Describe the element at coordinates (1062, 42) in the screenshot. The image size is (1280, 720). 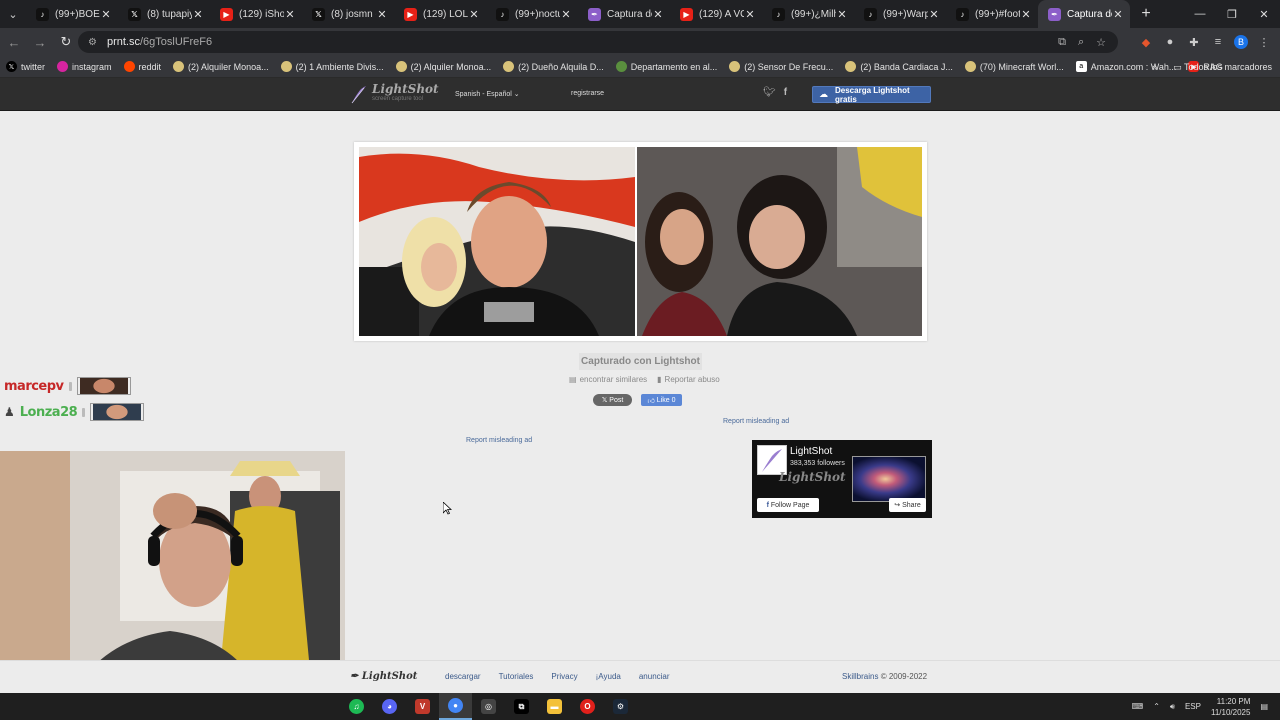
I see `install-app-icon: ⧉` at that location.